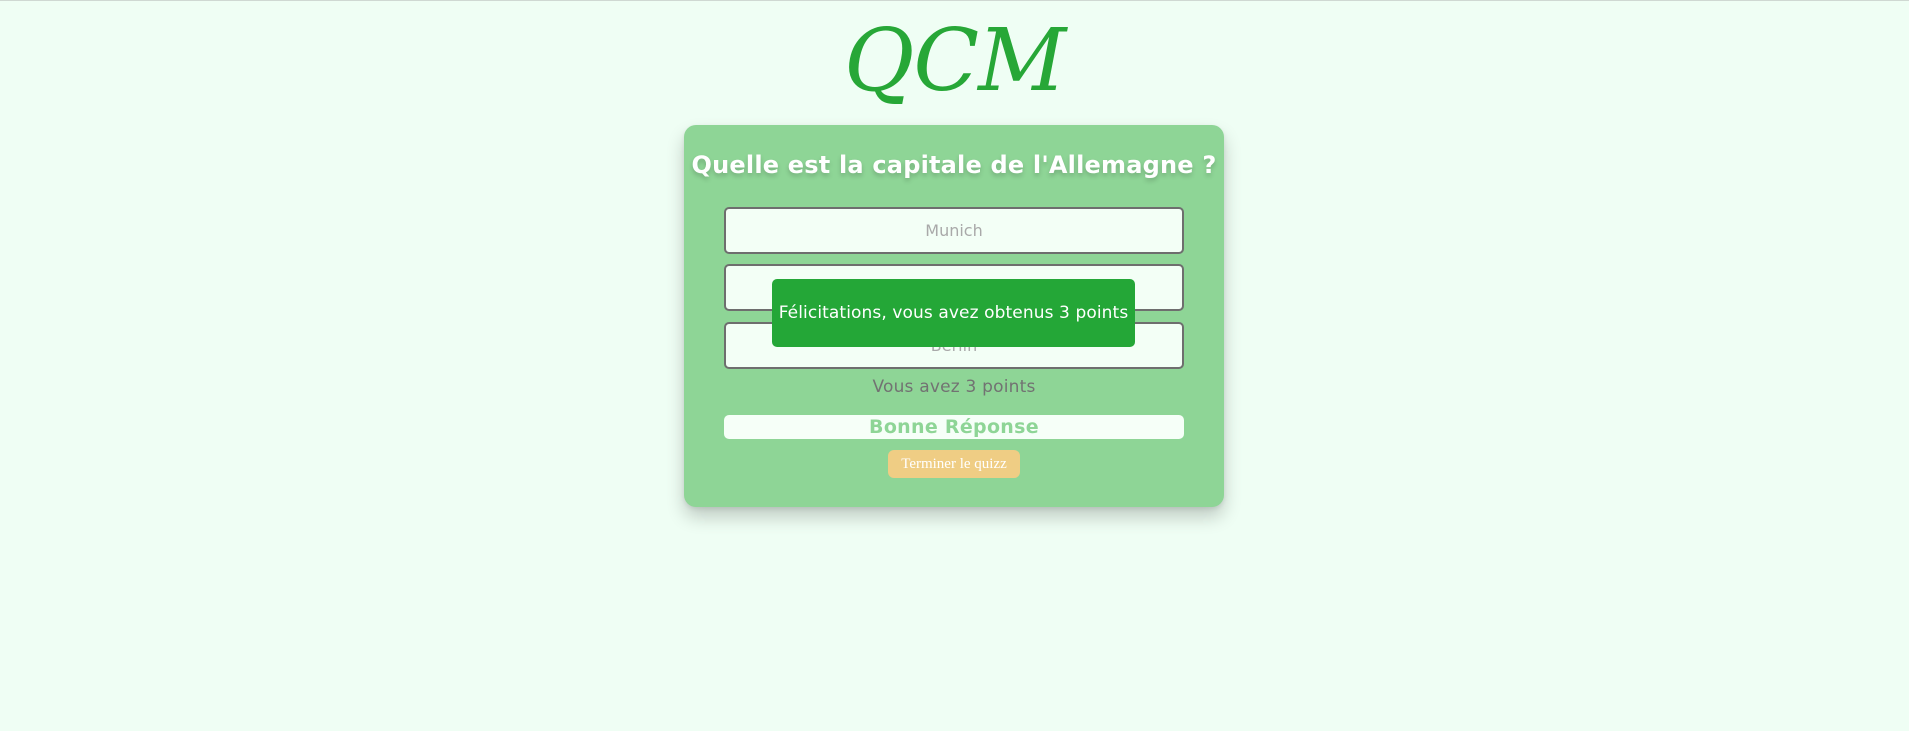 The image size is (1909, 731). What do you see at coordinates (954, 230) in the screenshot?
I see `answer-option-1: Munich` at bounding box center [954, 230].